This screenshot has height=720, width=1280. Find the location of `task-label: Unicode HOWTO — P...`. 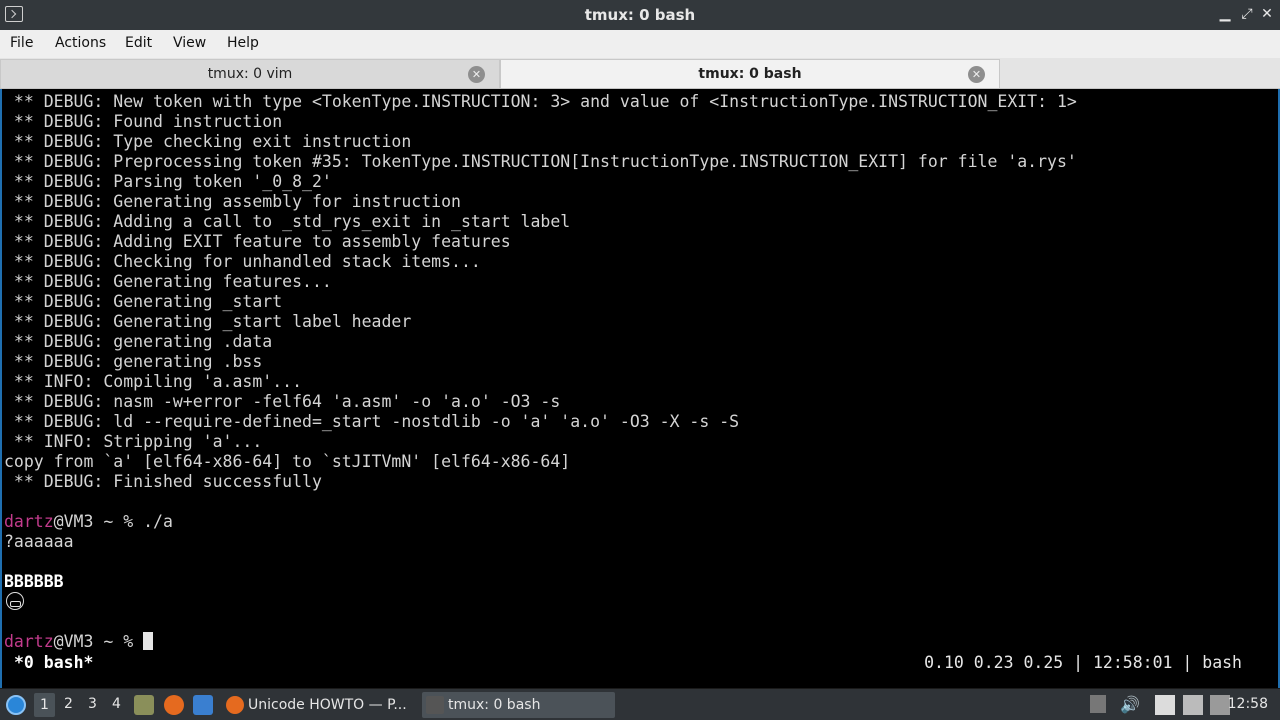

task-label: Unicode HOWTO — P... is located at coordinates (327, 705).